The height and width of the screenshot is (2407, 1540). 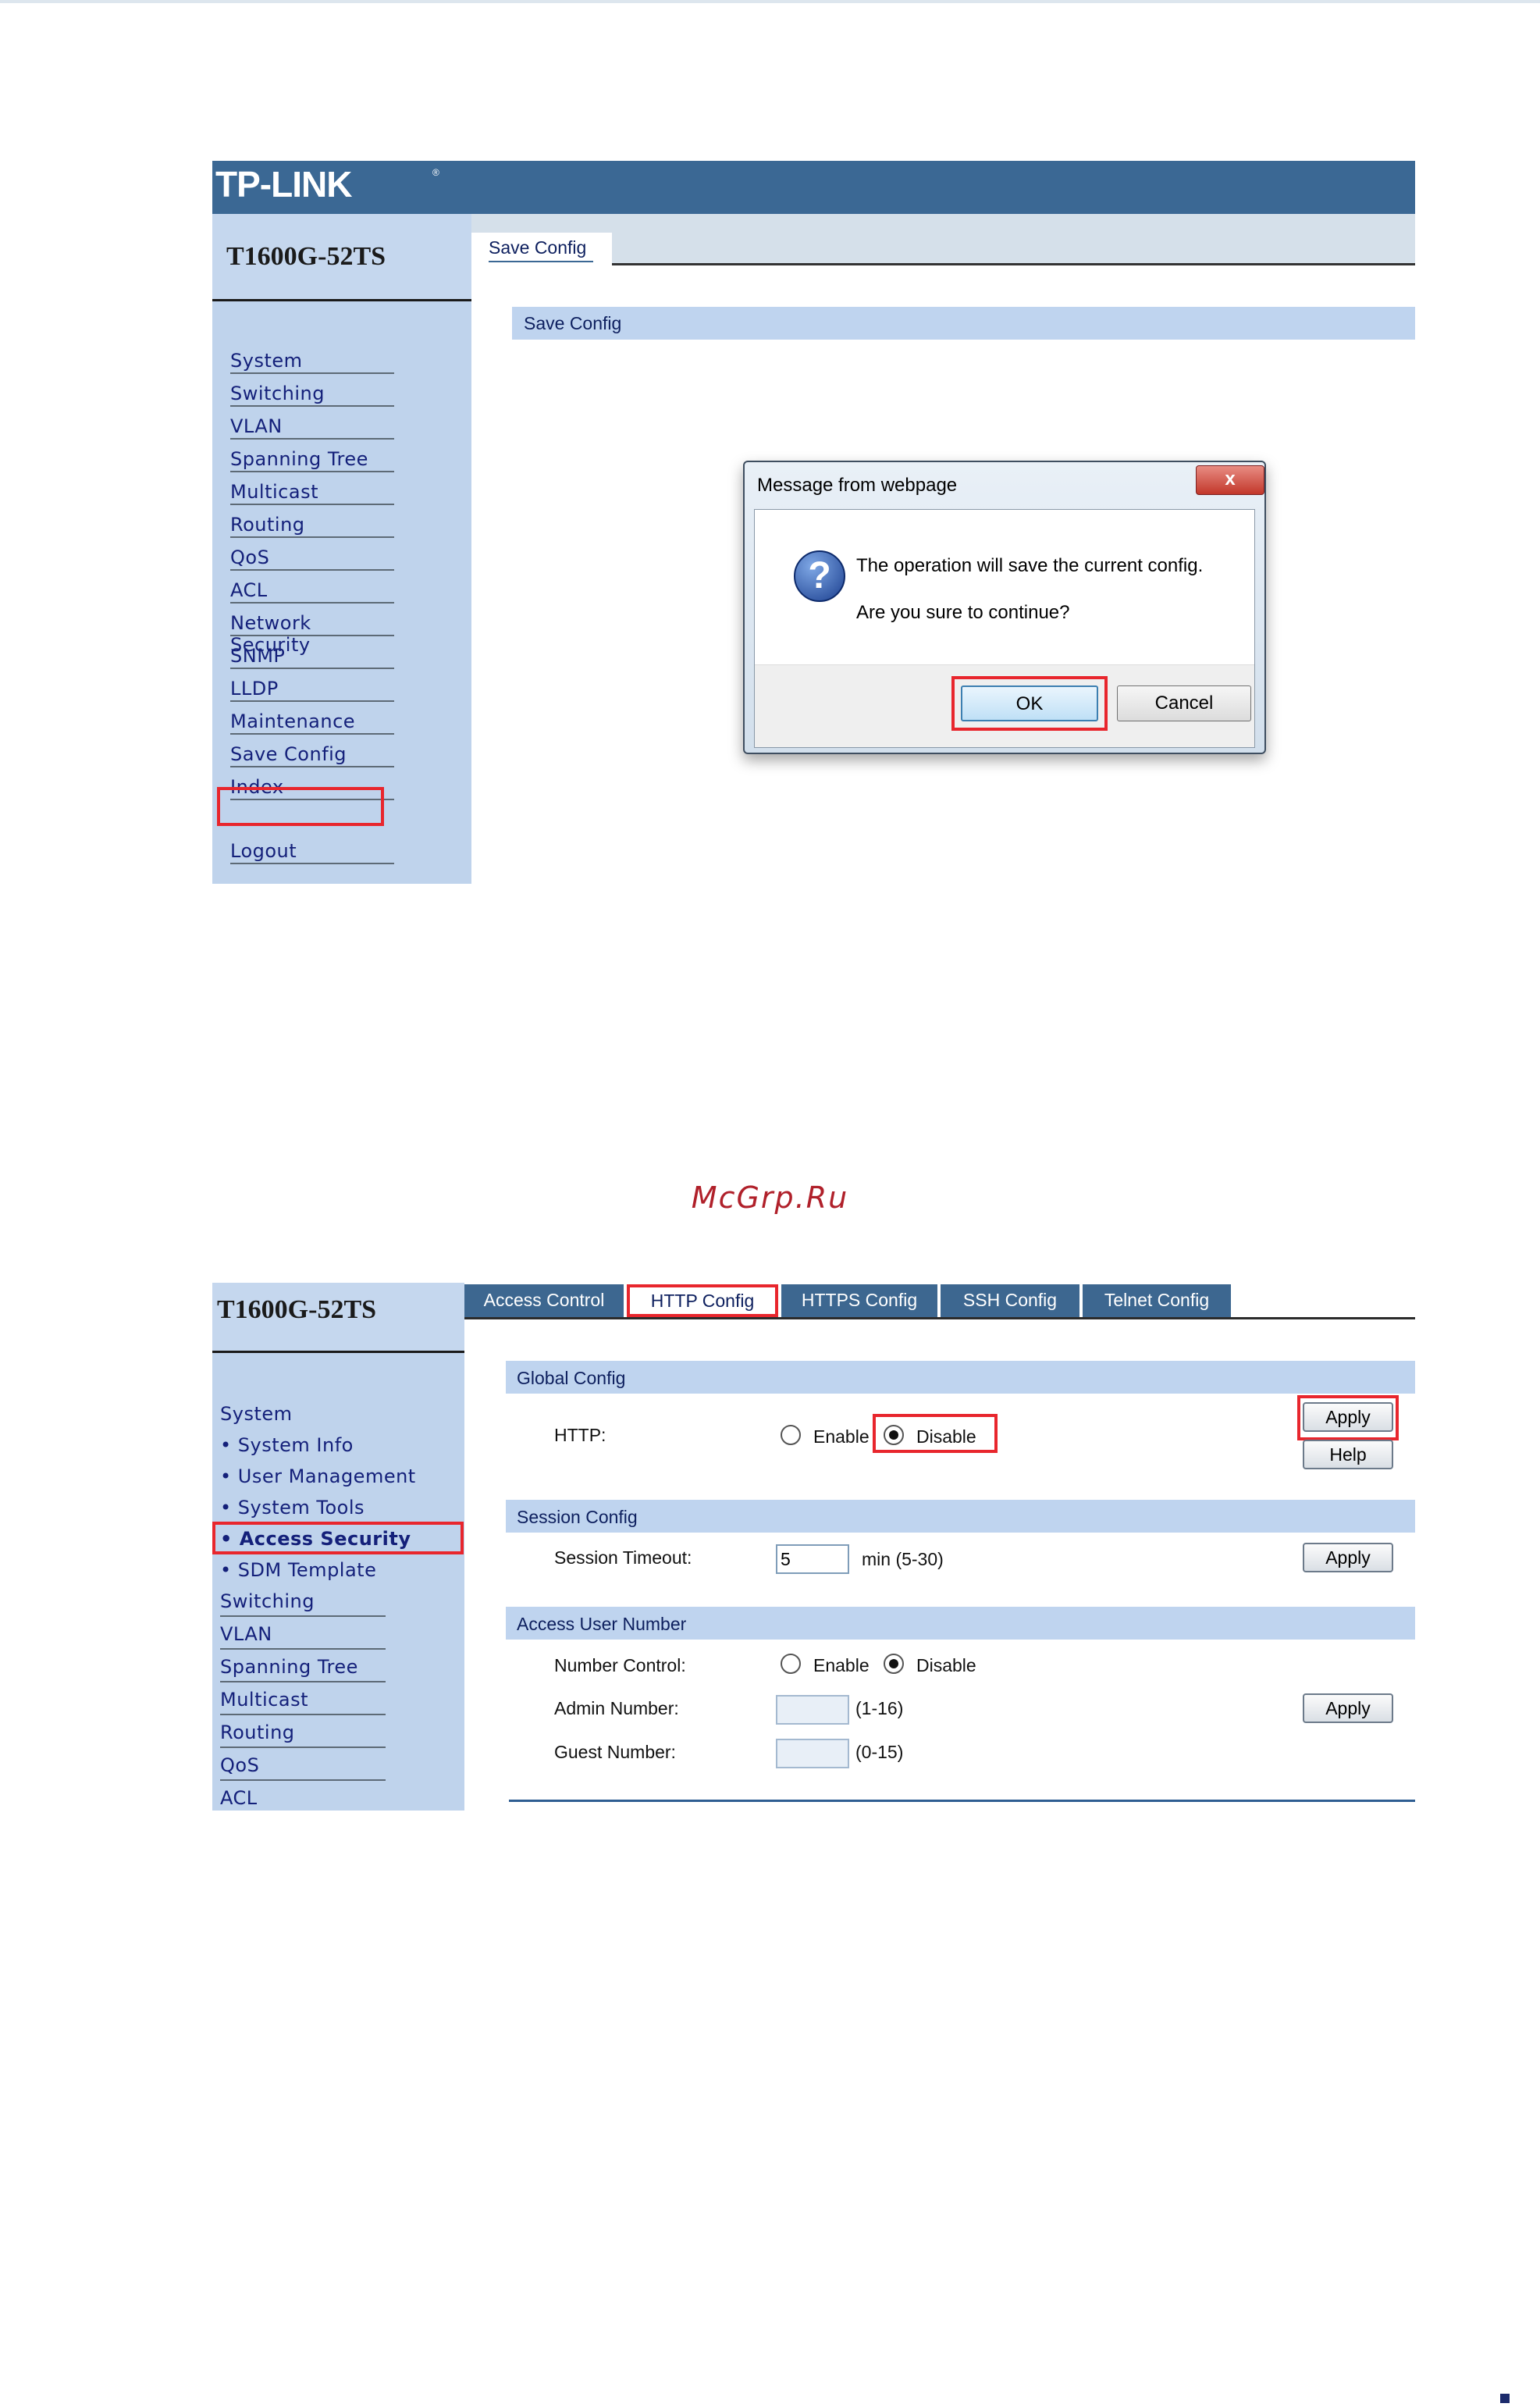 I want to click on tab-underline, so click(x=541, y=261).